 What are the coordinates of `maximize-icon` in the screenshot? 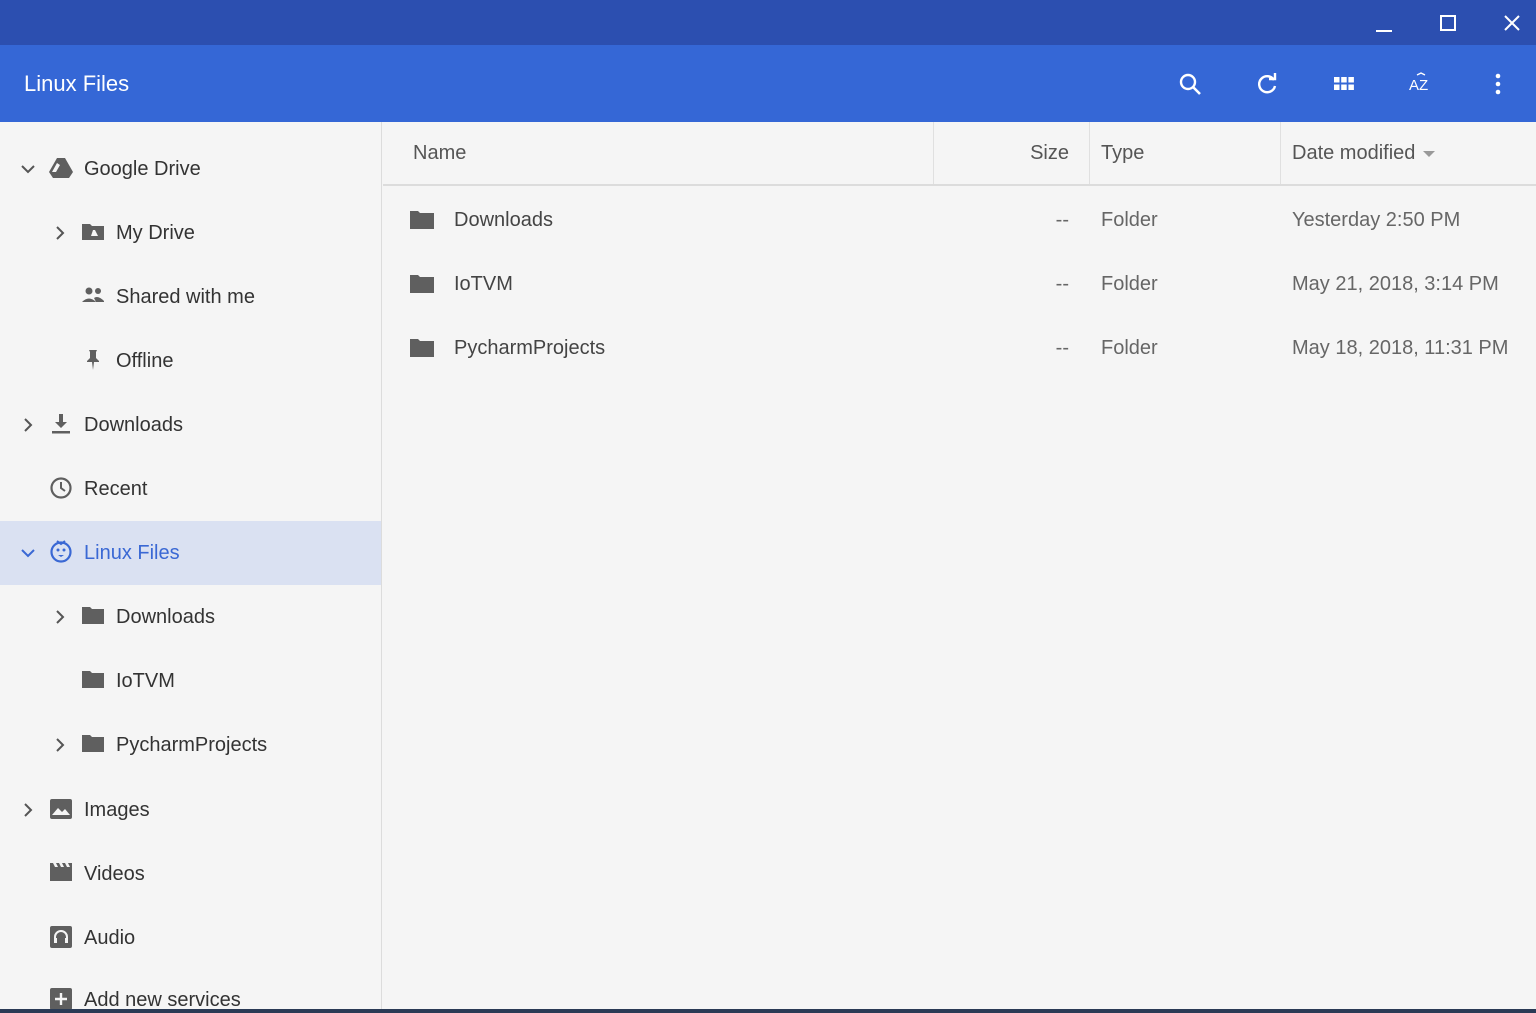 It's located at (1448, 22).